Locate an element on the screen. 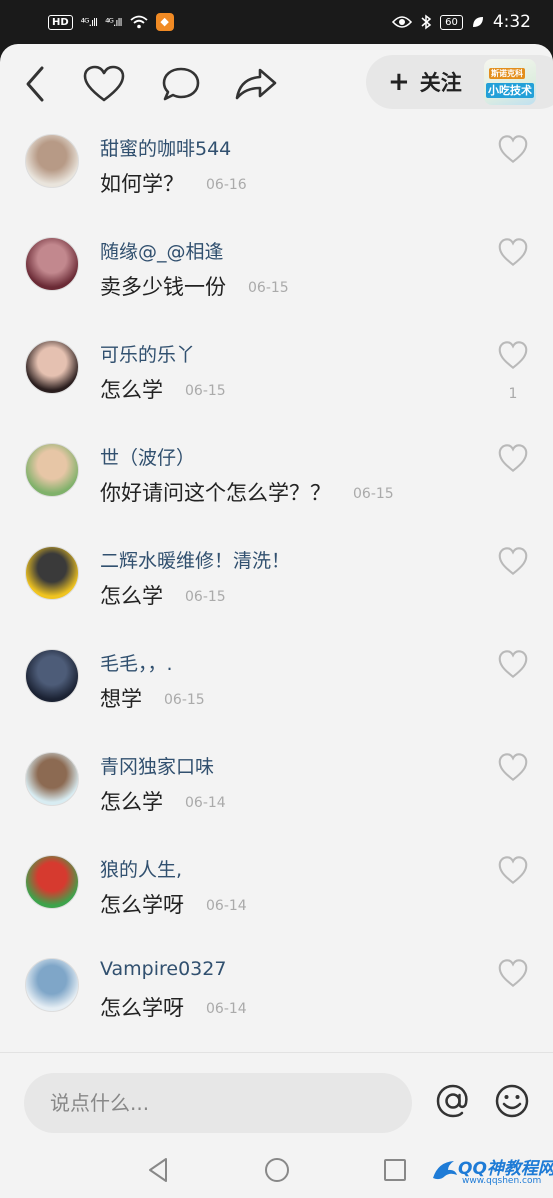 This screenshot has height=1198, width=553. comment-text: 你好请问这个怎么学？？ 06-15 is located at coordinates (247, 492).